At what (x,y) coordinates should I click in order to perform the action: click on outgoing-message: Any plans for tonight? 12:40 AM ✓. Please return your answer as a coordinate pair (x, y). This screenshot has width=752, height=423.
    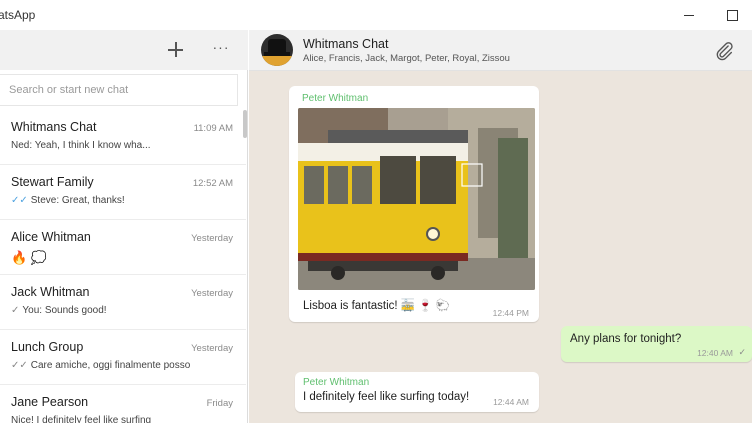
    Looking at the image, I should click on (656, 344).